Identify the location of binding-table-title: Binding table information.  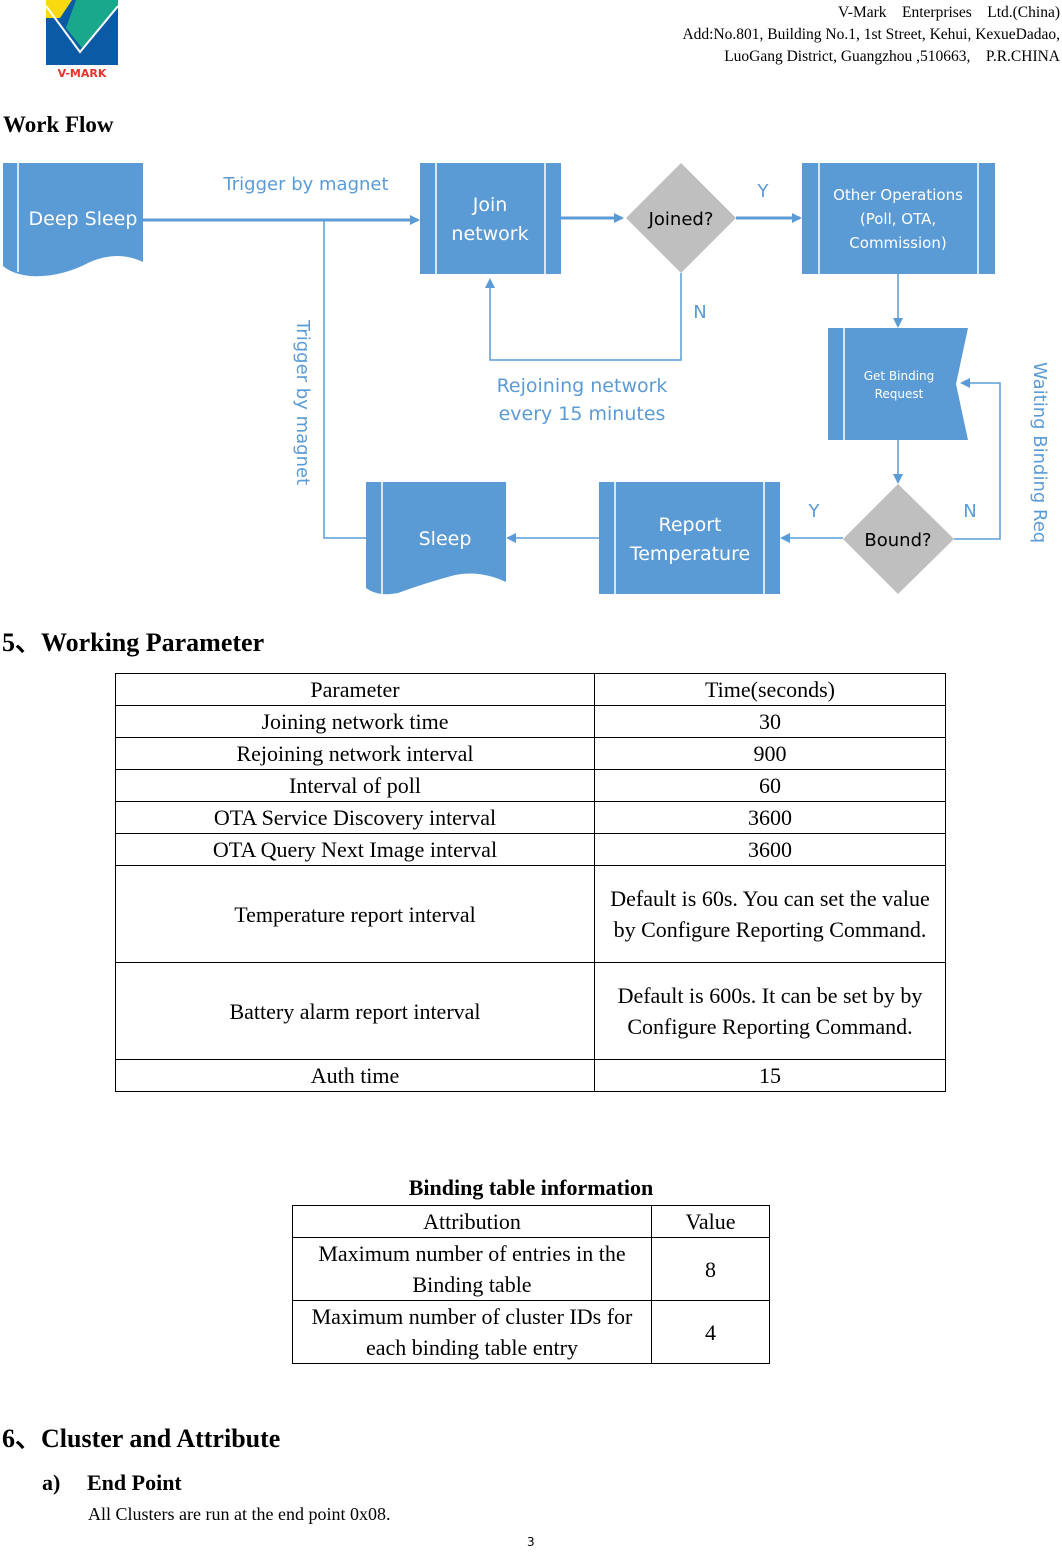
(531, 1187).